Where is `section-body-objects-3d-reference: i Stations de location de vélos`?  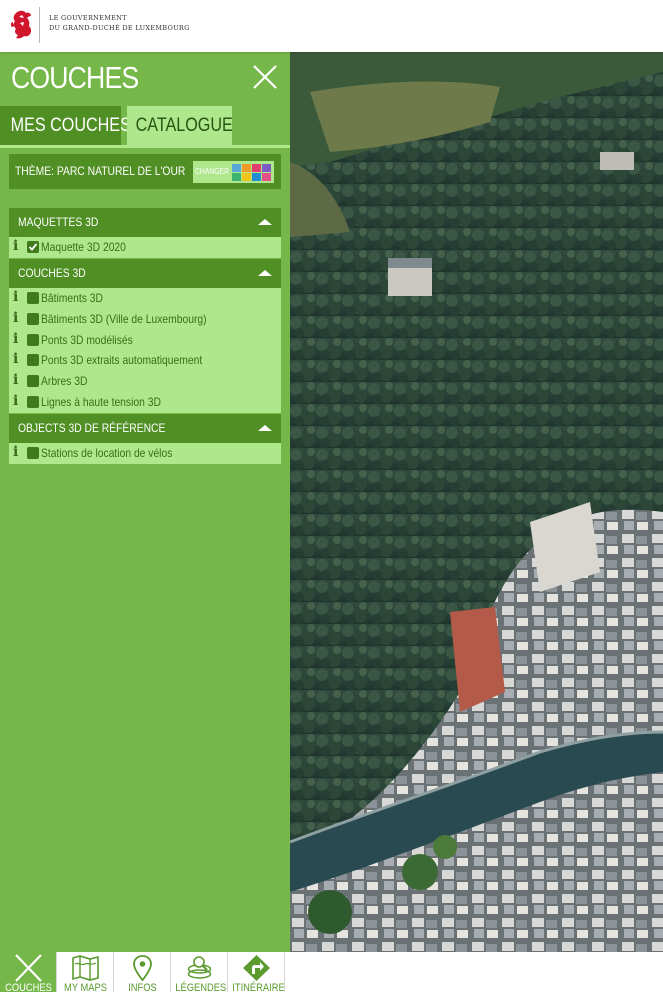 section-body-objects-3d-reference: i Stations de location de vélos is located at coordinates (145, 453).